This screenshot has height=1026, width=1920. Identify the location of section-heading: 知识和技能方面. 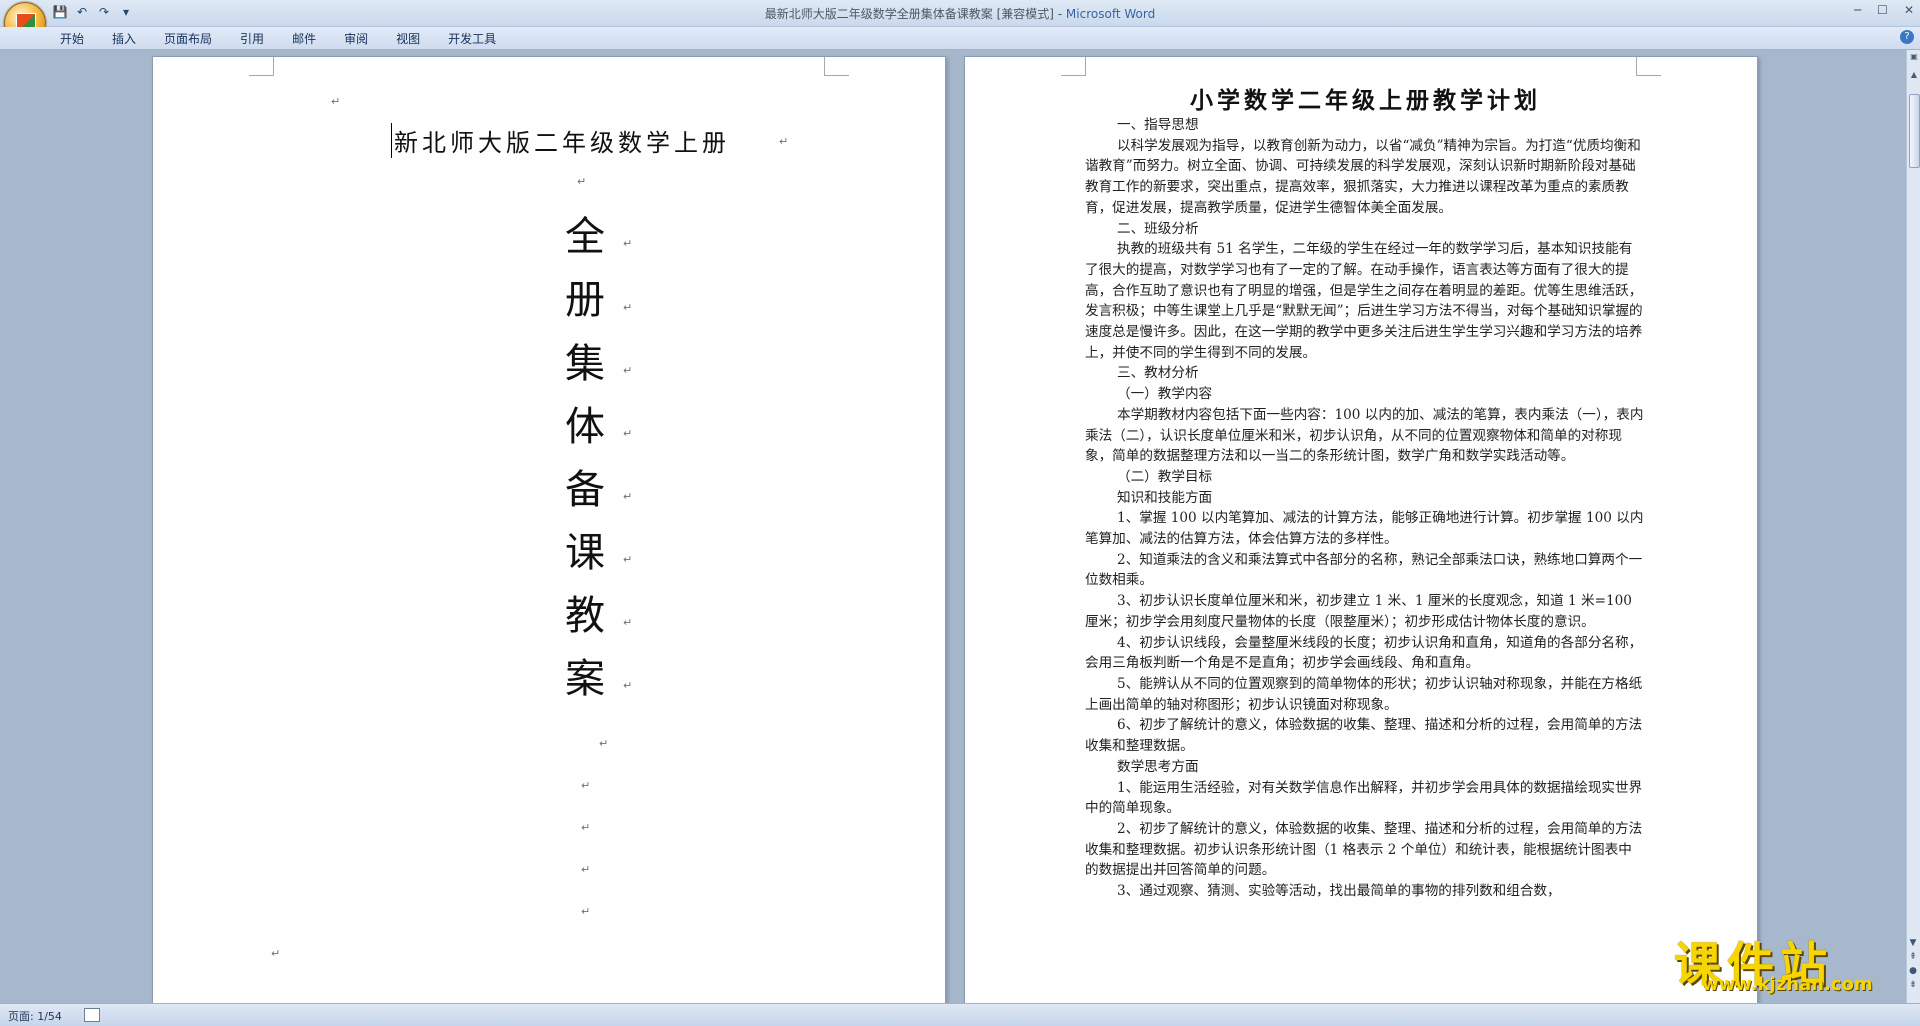
(1165, 497).